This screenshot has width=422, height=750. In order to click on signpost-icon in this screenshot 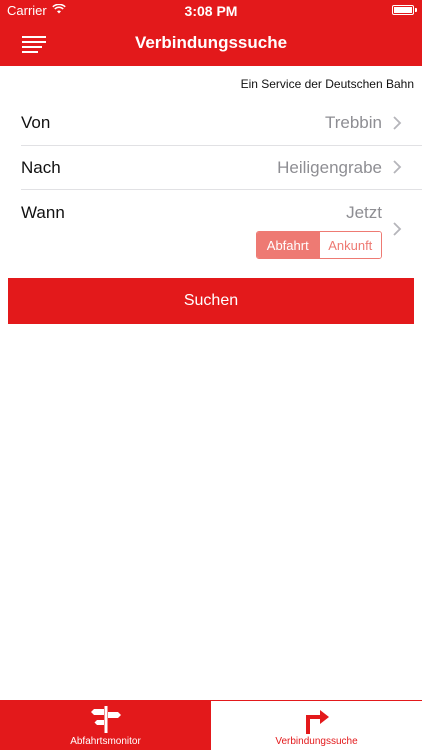, I will do `click(106, 719)`.